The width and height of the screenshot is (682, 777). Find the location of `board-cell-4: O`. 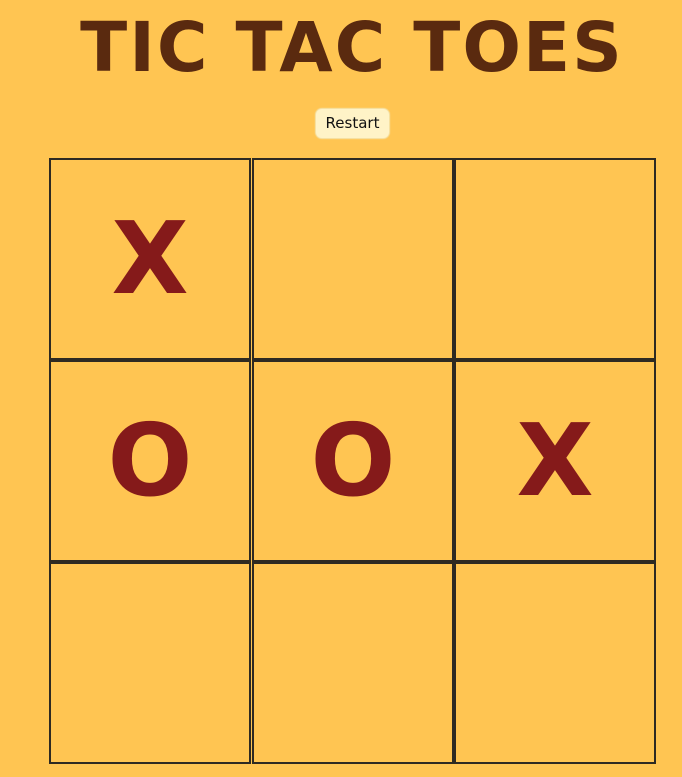

board-cell-4: O is located at coordinates (353, 461).